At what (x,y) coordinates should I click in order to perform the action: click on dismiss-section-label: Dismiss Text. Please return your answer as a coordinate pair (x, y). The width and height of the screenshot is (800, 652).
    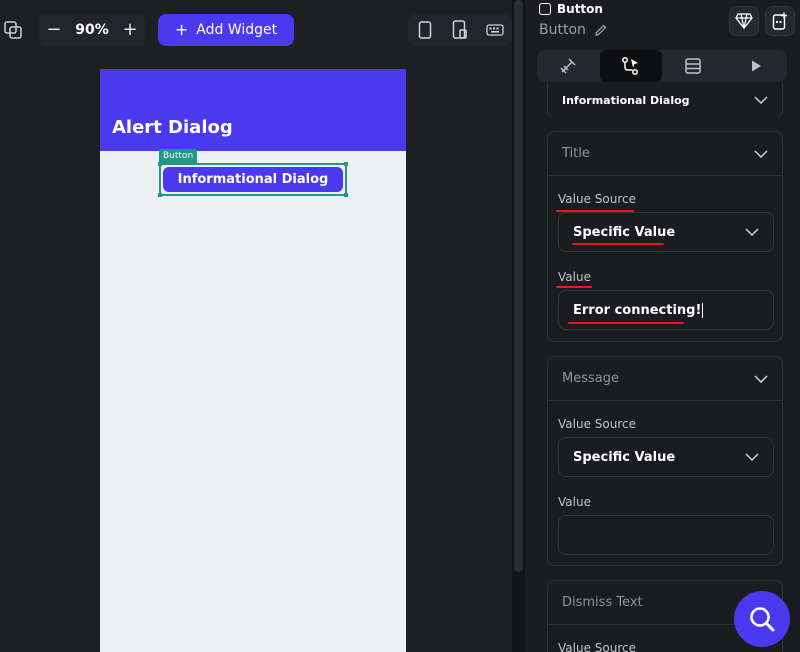
    Looking at the image, I should click on (602, 602).